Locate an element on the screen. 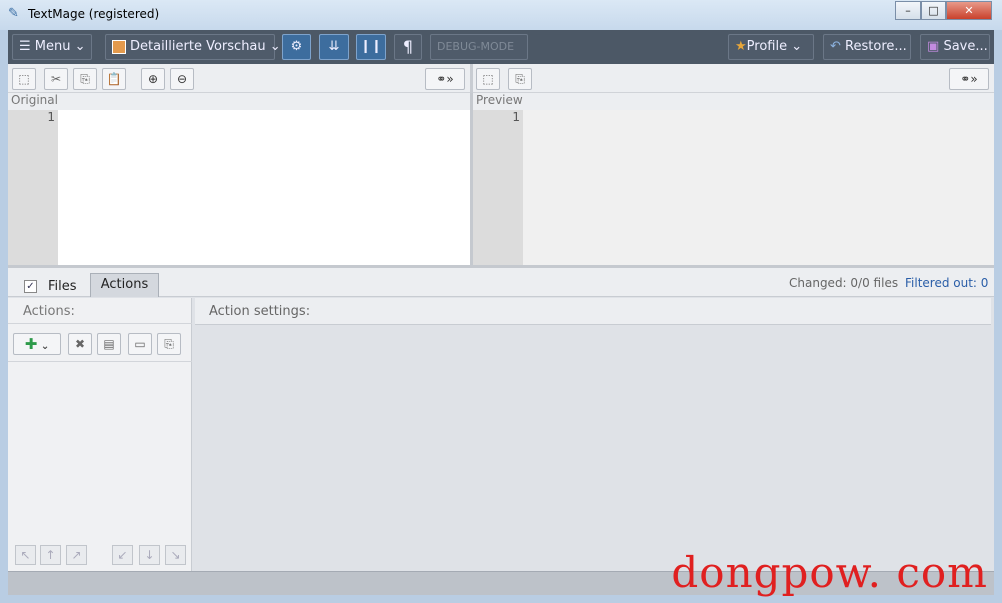 The height and width of the screenshot is (603, 1002). download-button: ⇊ is located at coordinates (334, 47).